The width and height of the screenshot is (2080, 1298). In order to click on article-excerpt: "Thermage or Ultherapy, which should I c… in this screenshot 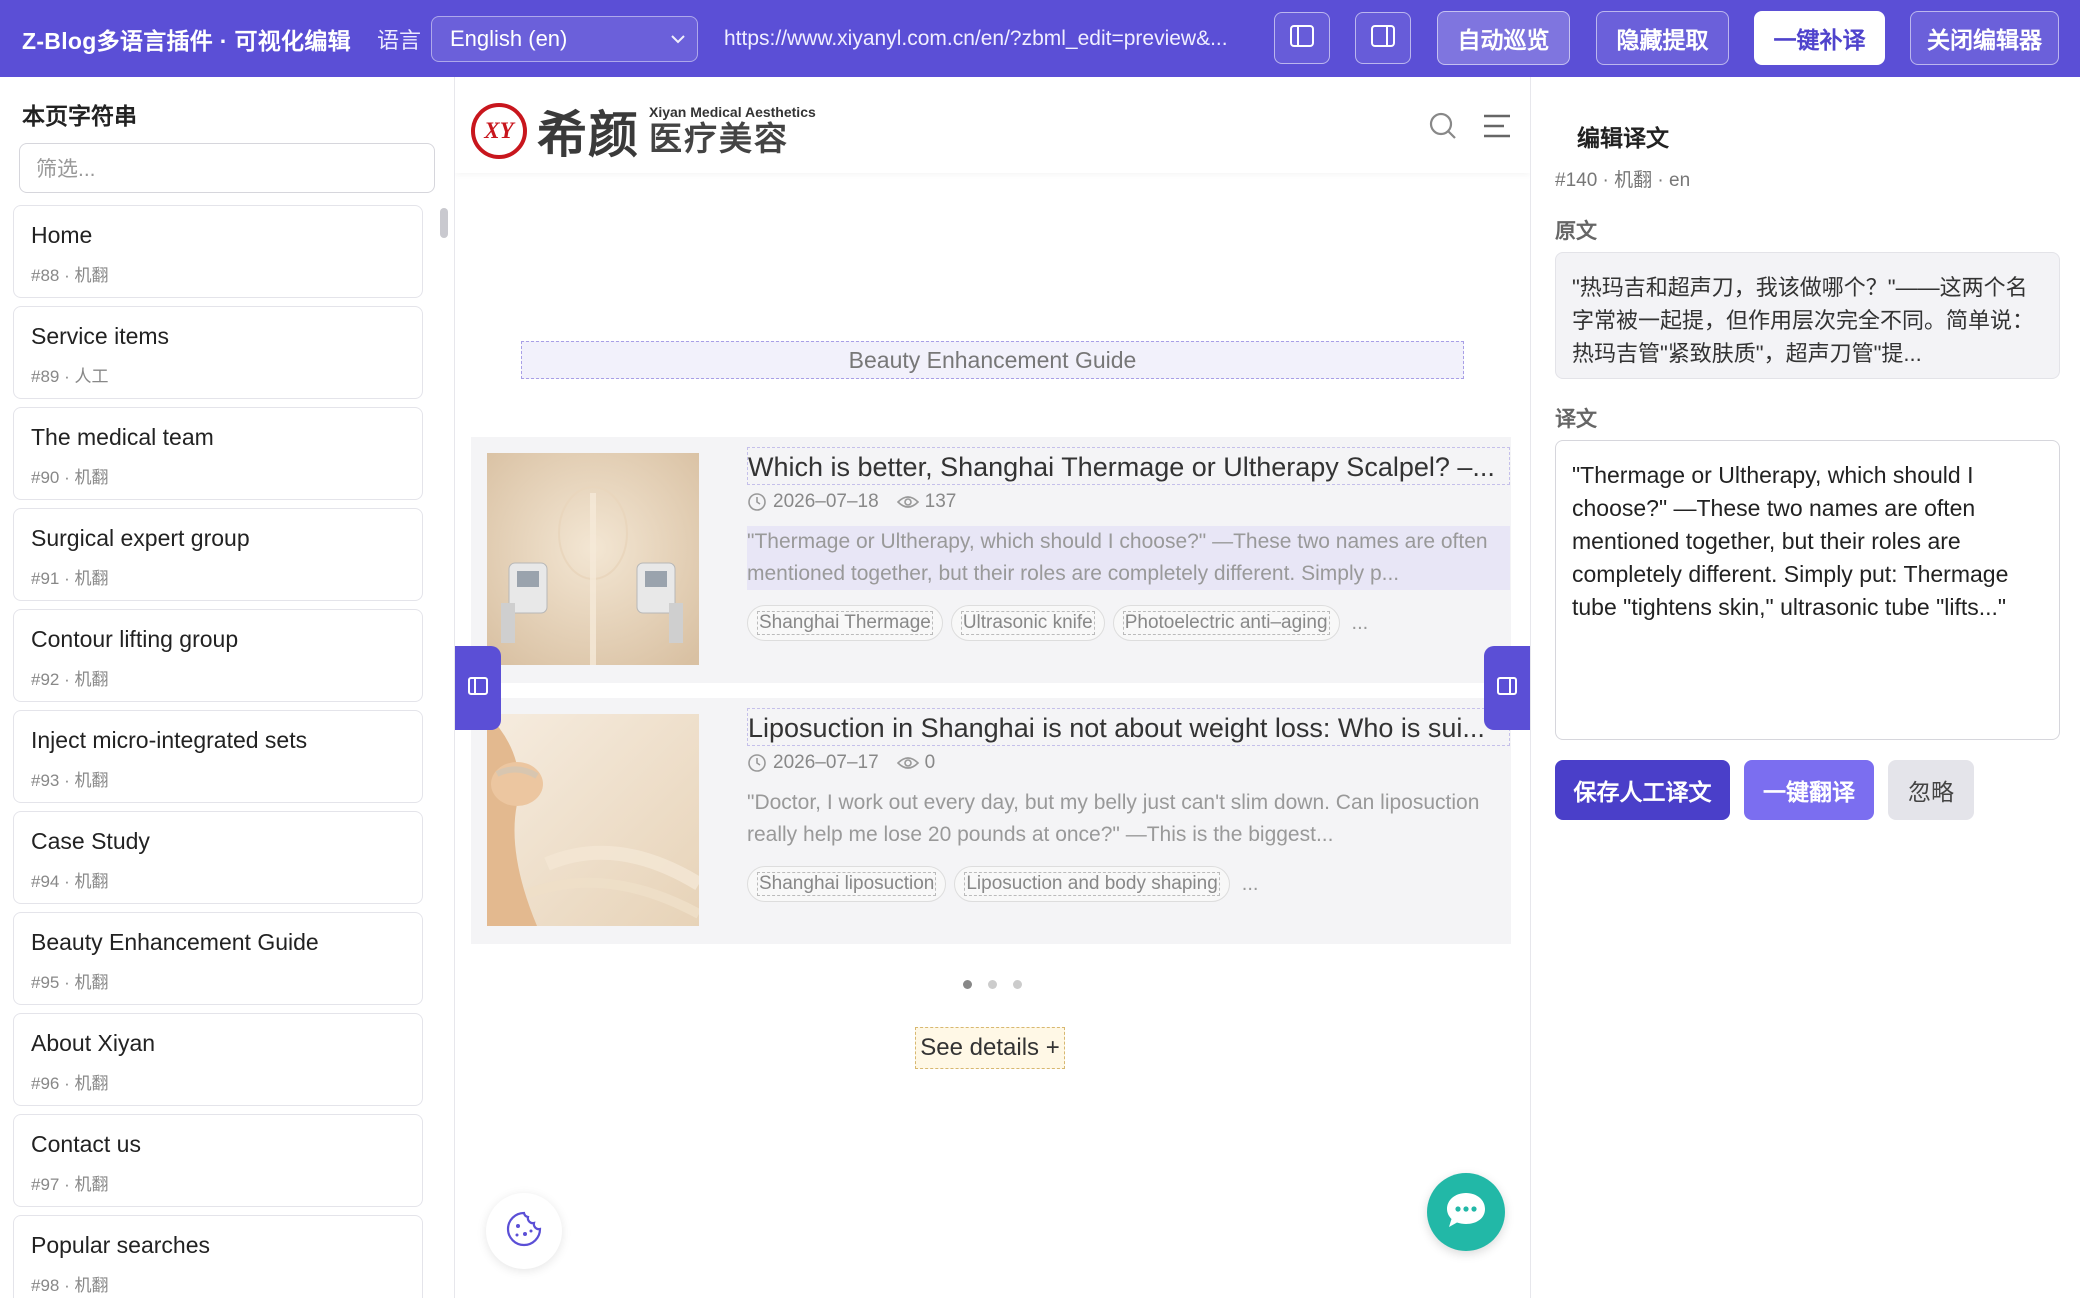, I will do `click(1128, 558)`.